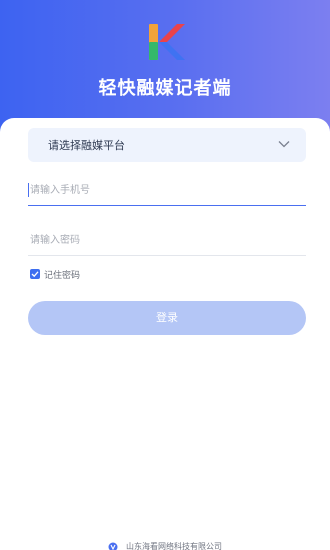 Image resolution: width=330 pixels, height=550 pixels. I want to click on password-field, so click(167, 240).